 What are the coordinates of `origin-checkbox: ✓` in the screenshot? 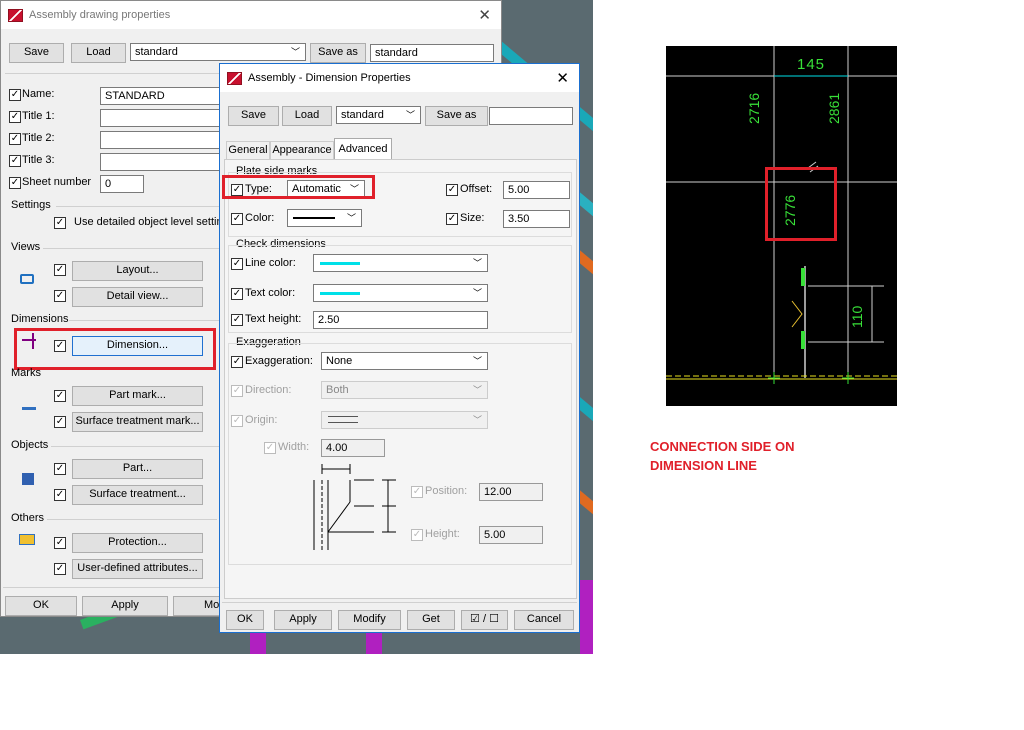 It's located at (237, 421).